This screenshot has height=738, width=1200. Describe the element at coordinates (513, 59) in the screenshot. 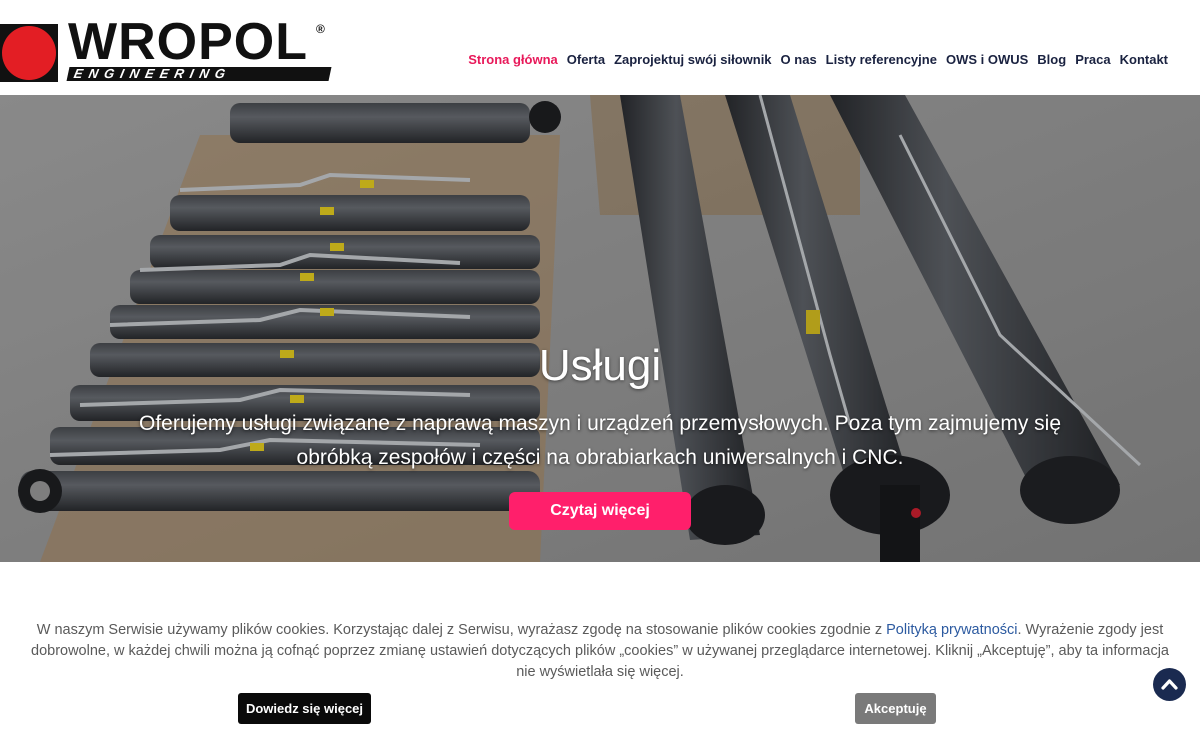

I see `nav-item-home: Strona główna` at that location.